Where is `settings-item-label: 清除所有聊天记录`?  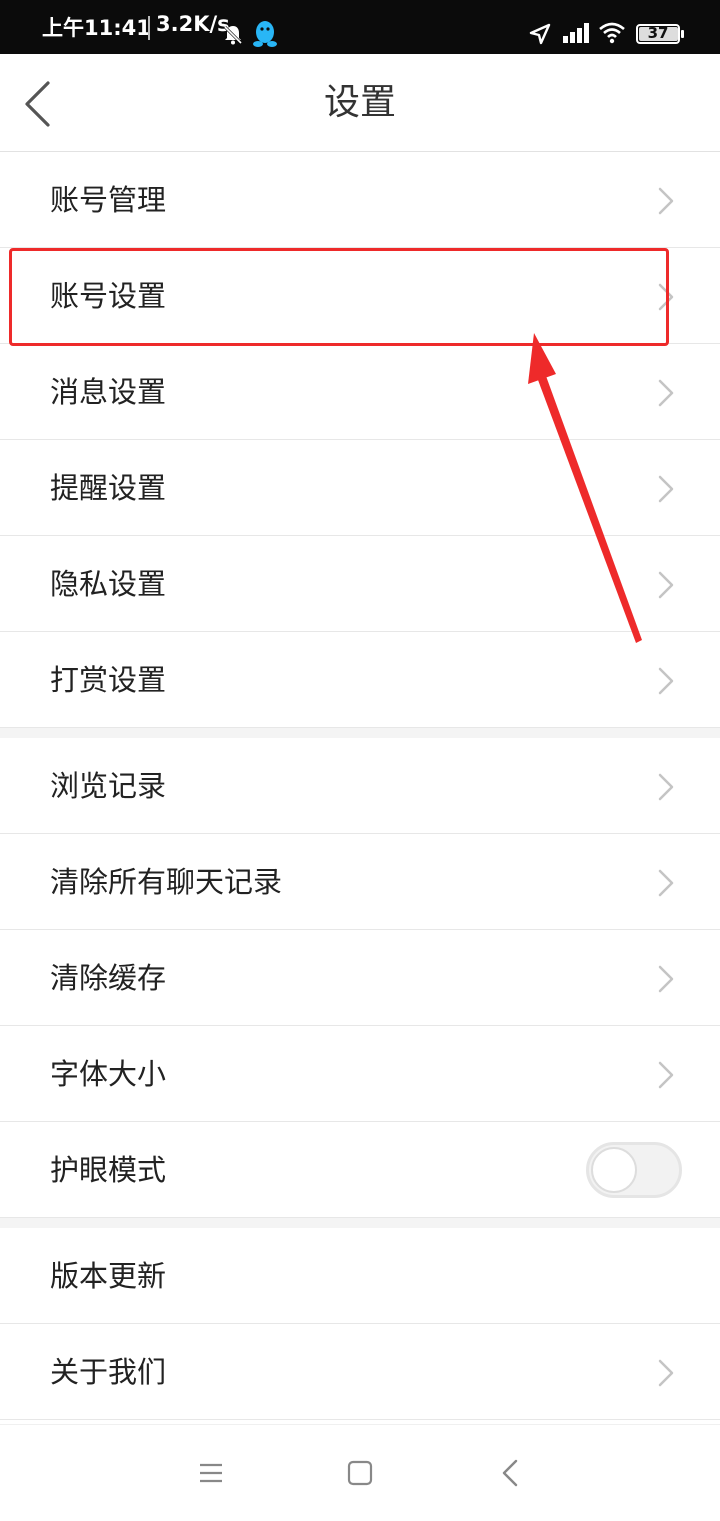
settings-item-label: 清除所有聊天记录 is located at coordinates (166, 882).